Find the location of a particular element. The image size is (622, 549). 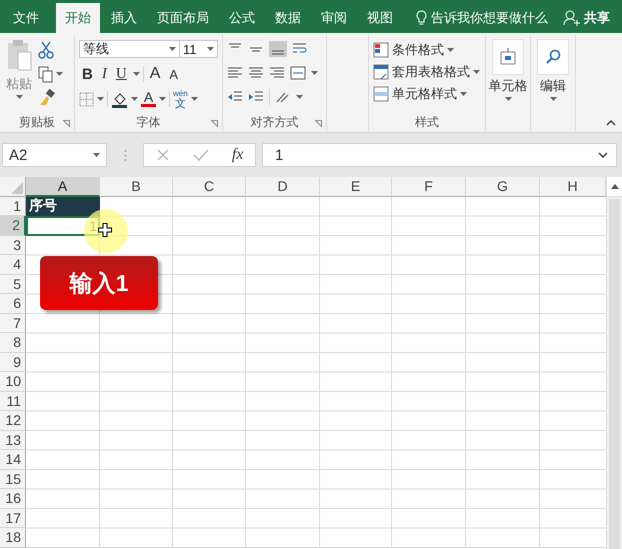

header-cell: 序号 is located at coordinates (63, 206).